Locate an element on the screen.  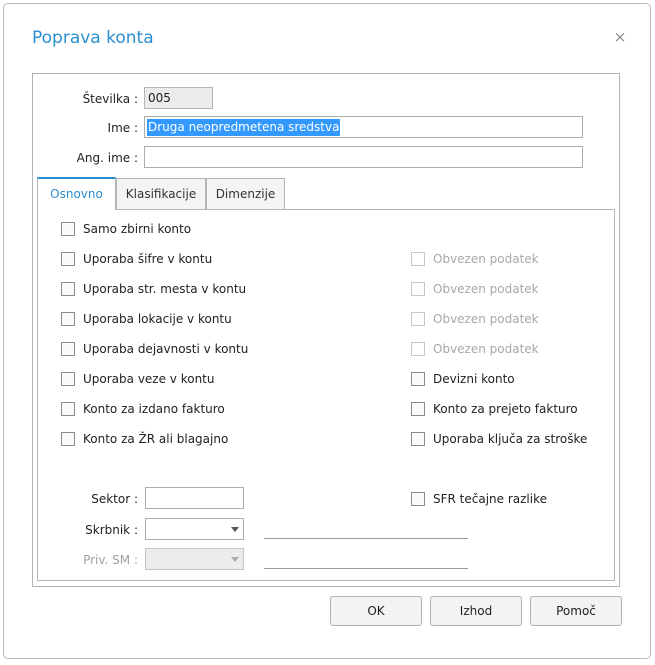
sektor-field is located at coordinates (194, 498).